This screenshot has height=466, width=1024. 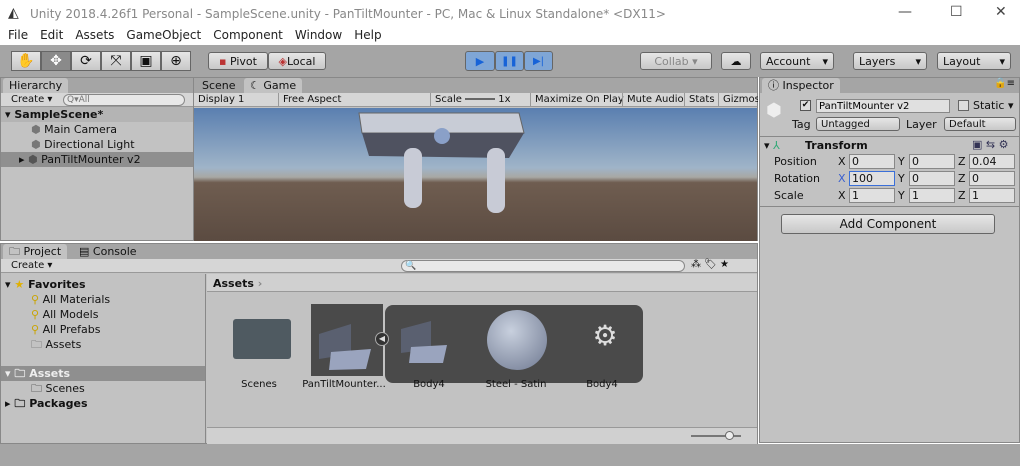 What do you see at coordinates (579, 100) in the screenshot?
I see `maximize-on-play-button: Maximize On Play` at bounding box center [579, 100].